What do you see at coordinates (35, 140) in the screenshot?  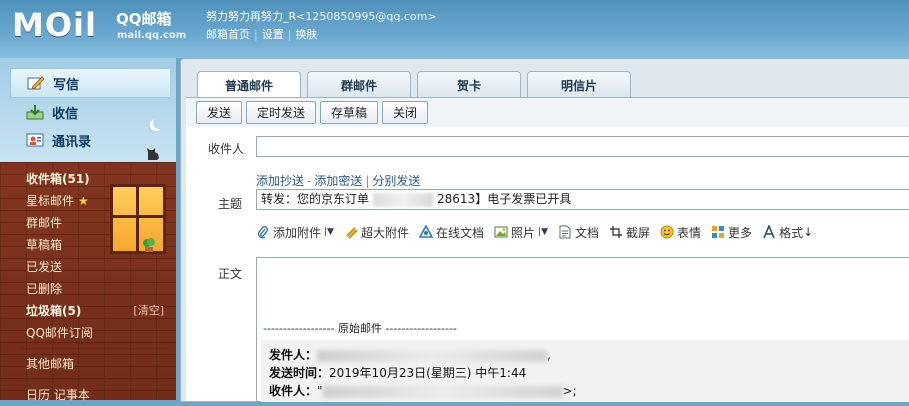 I see `contacts-icon` at bounding box center [35, 140].